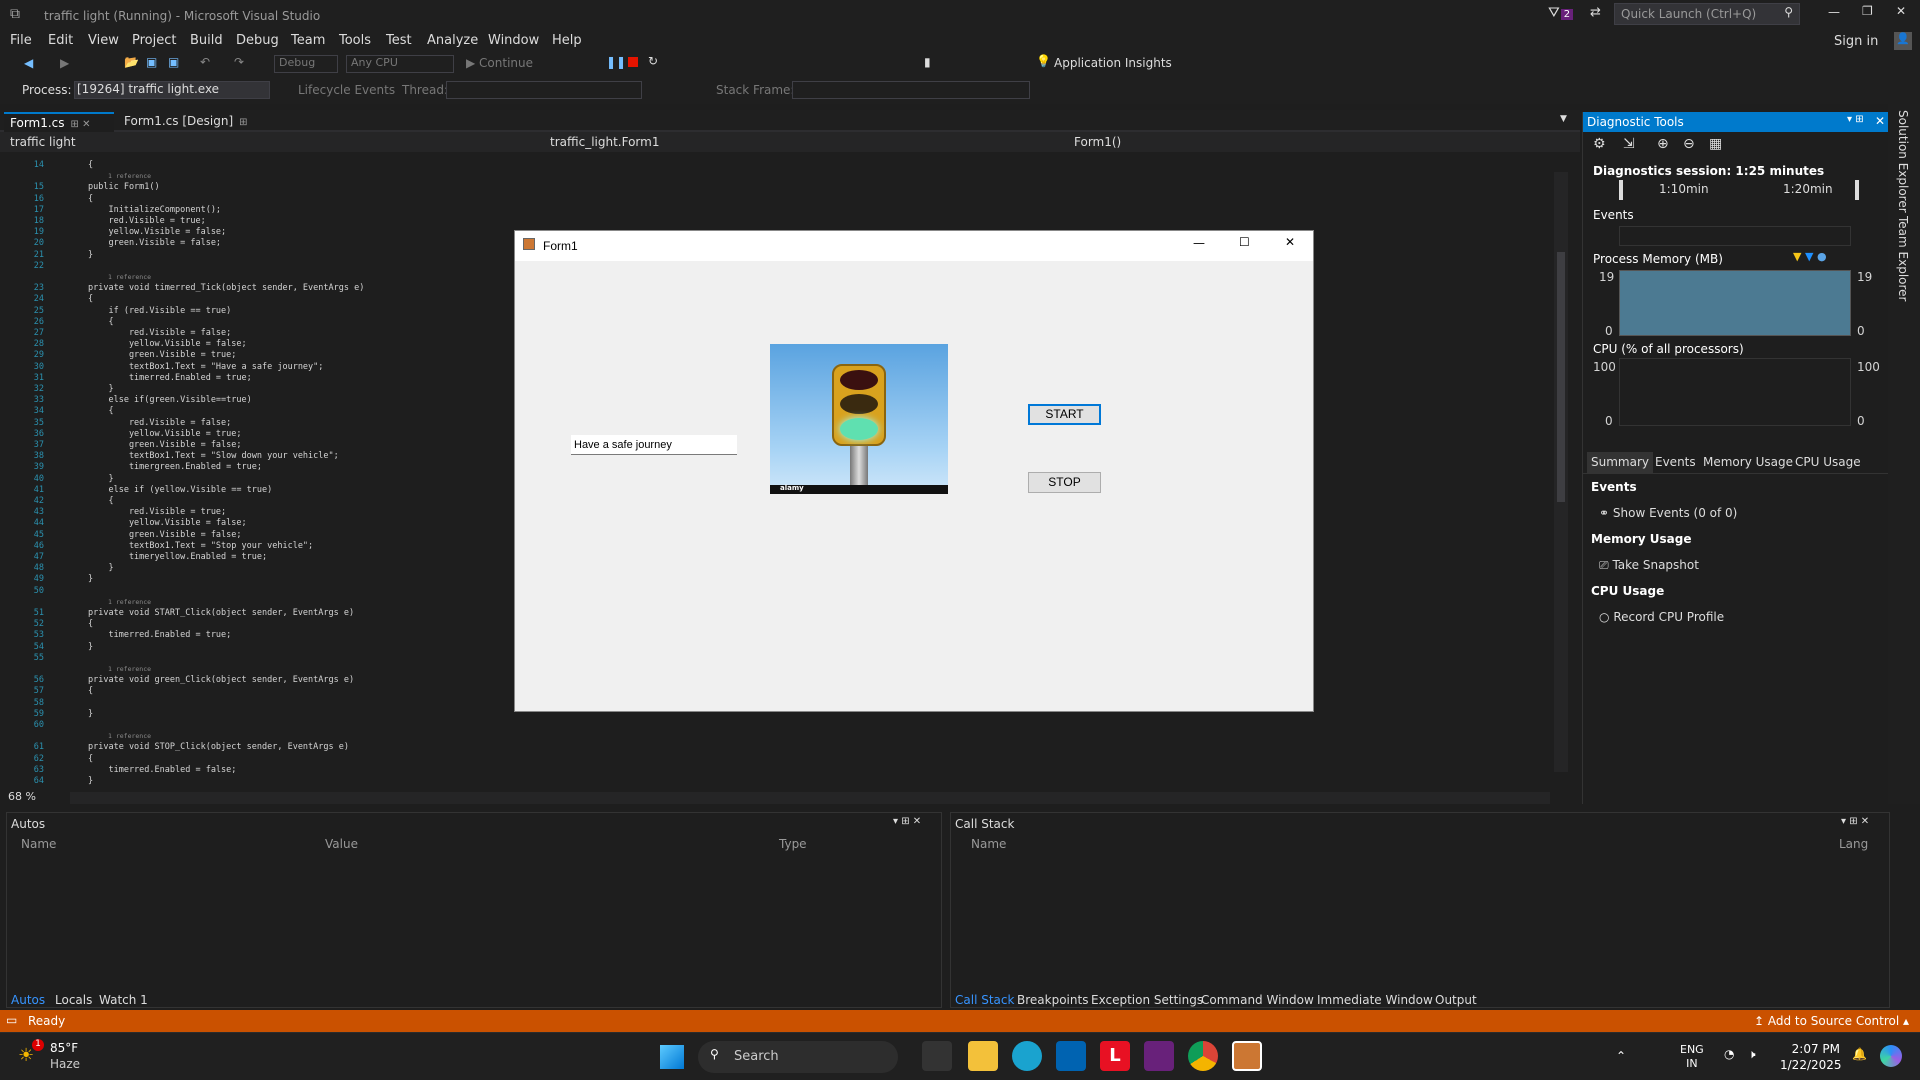  I want to click on tab-immediate-window: Immediate Window, so click(1375, 1000).